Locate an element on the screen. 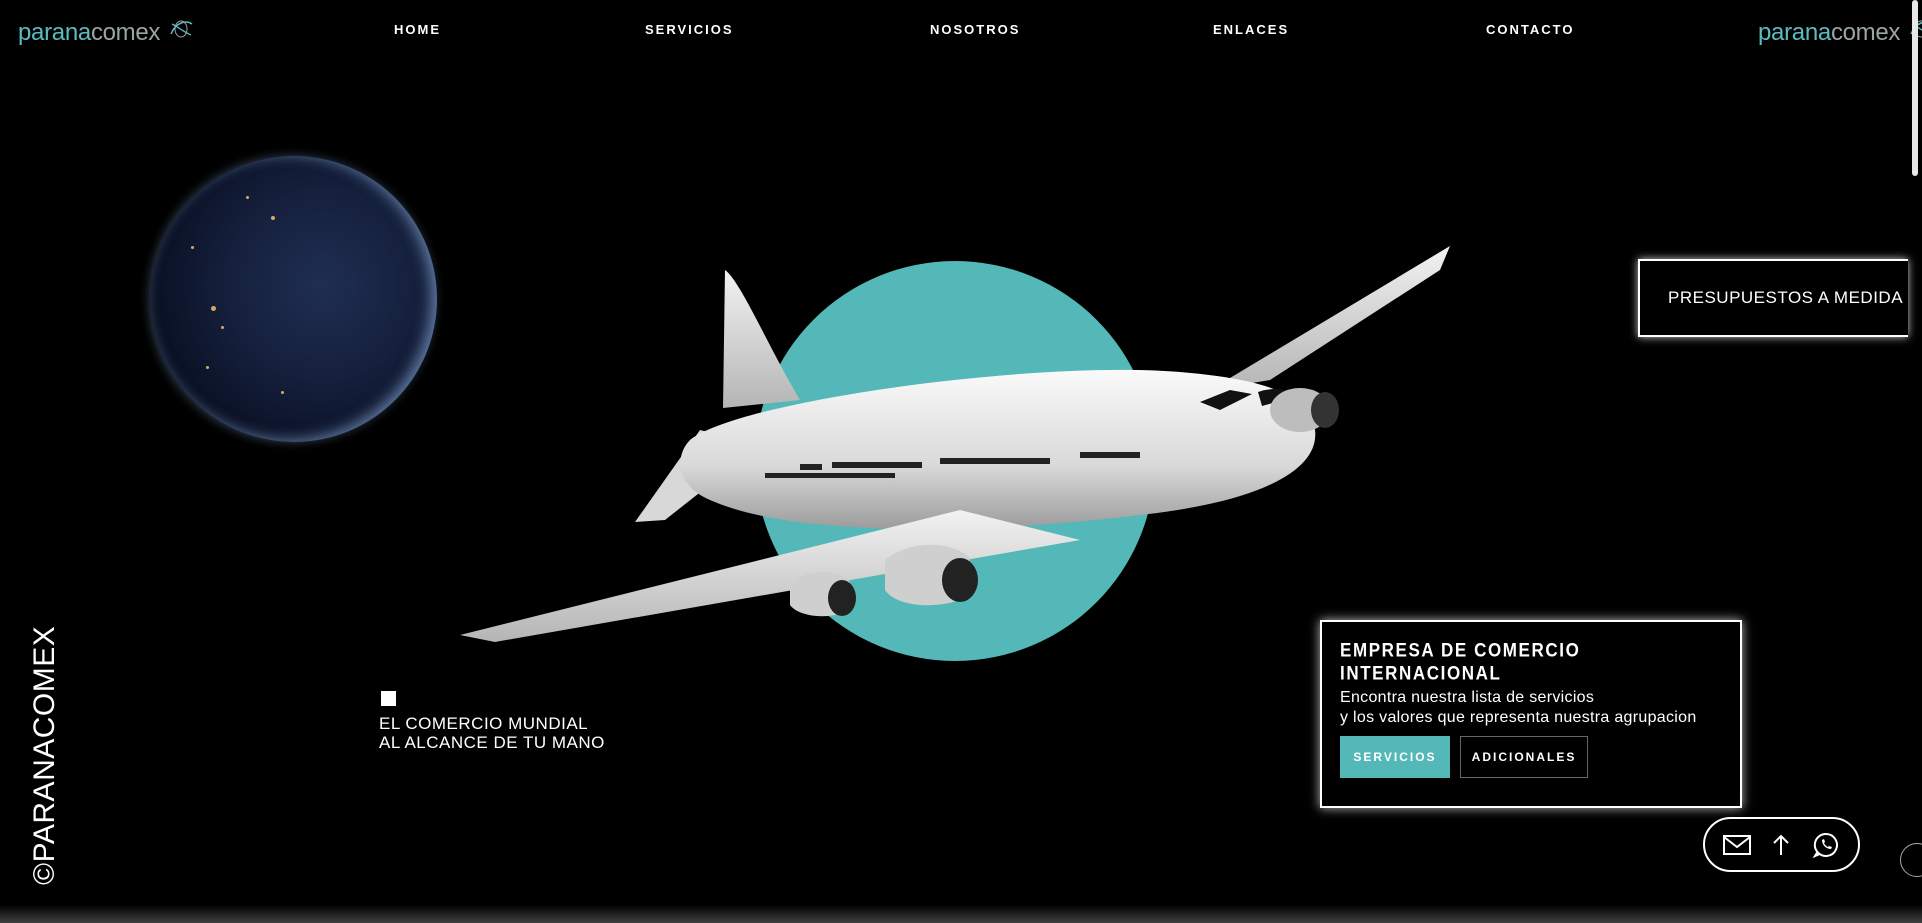 Image resolution: width=1922 pixels, height=923 pixels. arrow-up-icon is located at coordinates (1781, 845).